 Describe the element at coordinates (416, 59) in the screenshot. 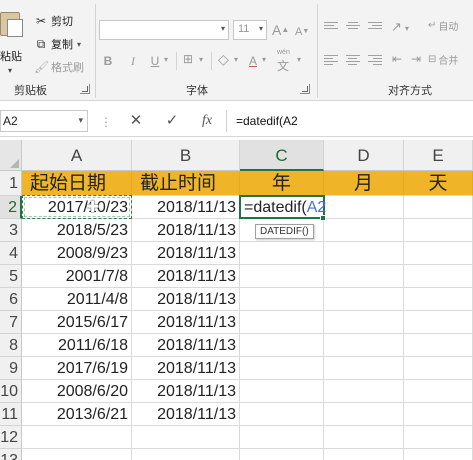

I see `increase-indent-icon: ⇥` at that location.